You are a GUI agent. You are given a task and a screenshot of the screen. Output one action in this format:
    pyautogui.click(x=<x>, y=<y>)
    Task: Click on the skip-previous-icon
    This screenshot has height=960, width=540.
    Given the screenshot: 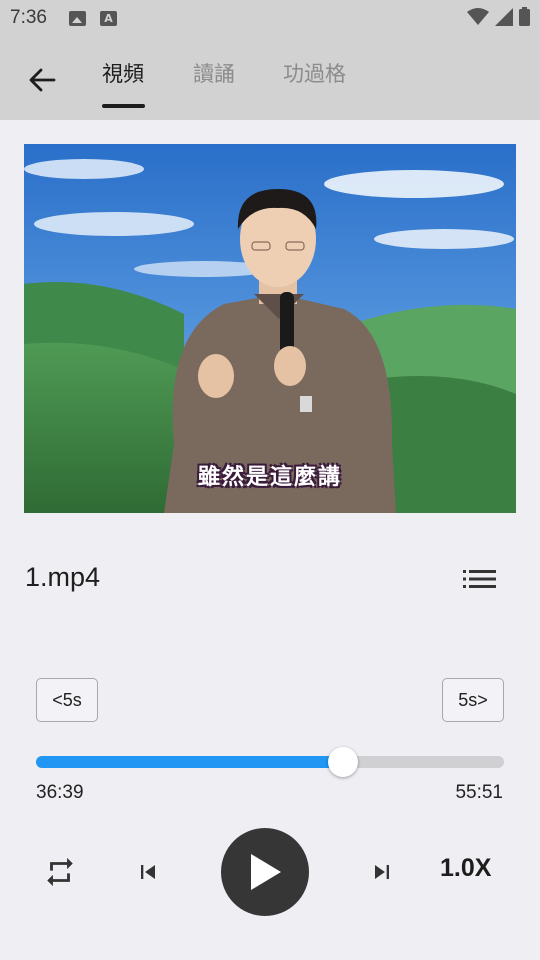 What is the action you would take?
    pyautogui.click(x=148, y=872)
    